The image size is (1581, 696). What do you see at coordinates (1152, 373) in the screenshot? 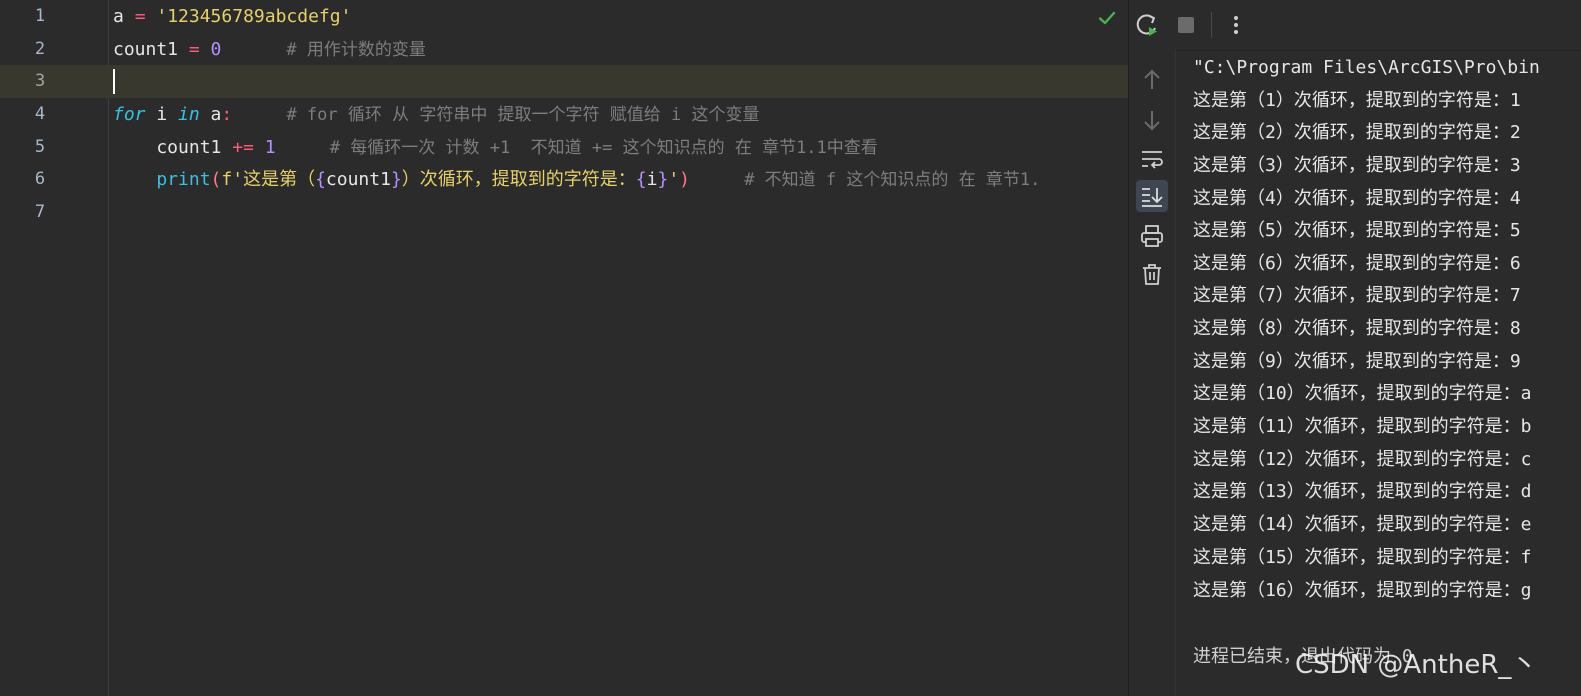
I see `run-side-toolbar` at bounding box center [1152, 373].